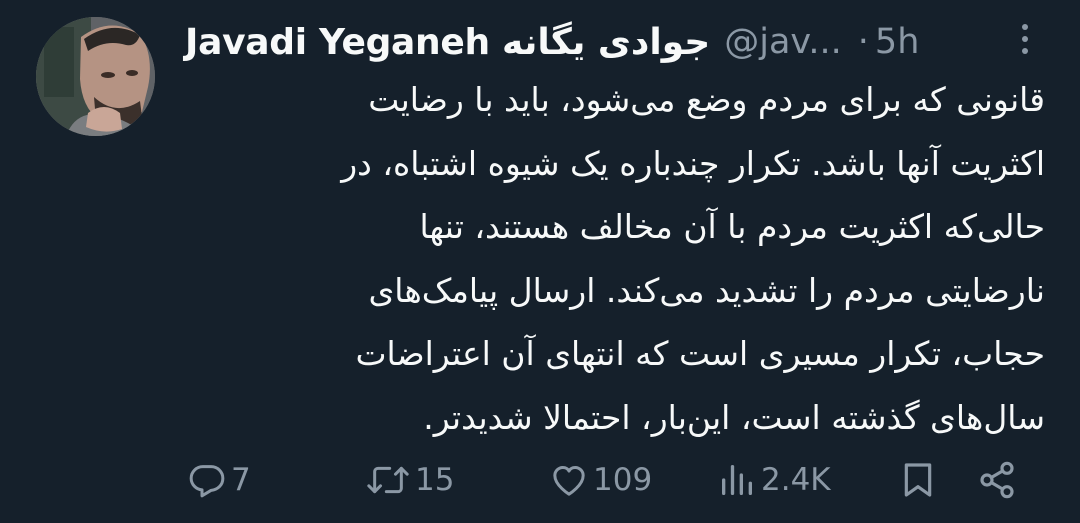  I want to click on bookmark-button, so click(918, 480).